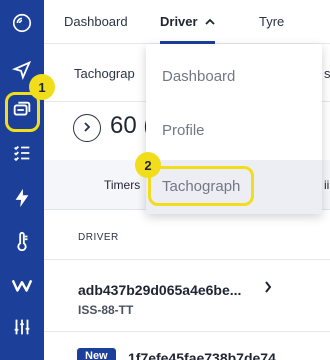 The image size is (330, 360). I want to click on tab-tyre: Tyre, so click(271, 22).